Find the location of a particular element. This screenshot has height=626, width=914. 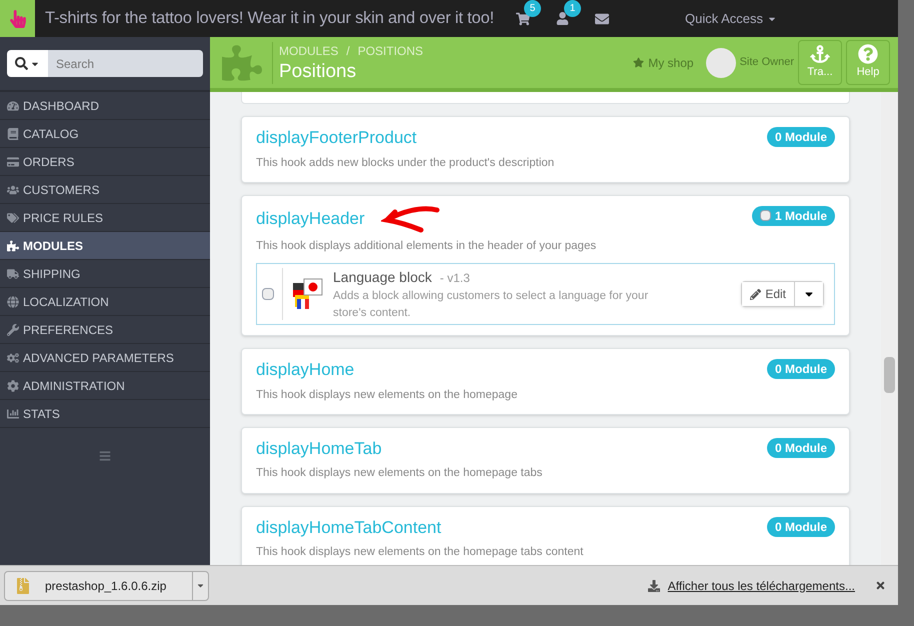

anchor-icon is located at coordinates (820, 54).